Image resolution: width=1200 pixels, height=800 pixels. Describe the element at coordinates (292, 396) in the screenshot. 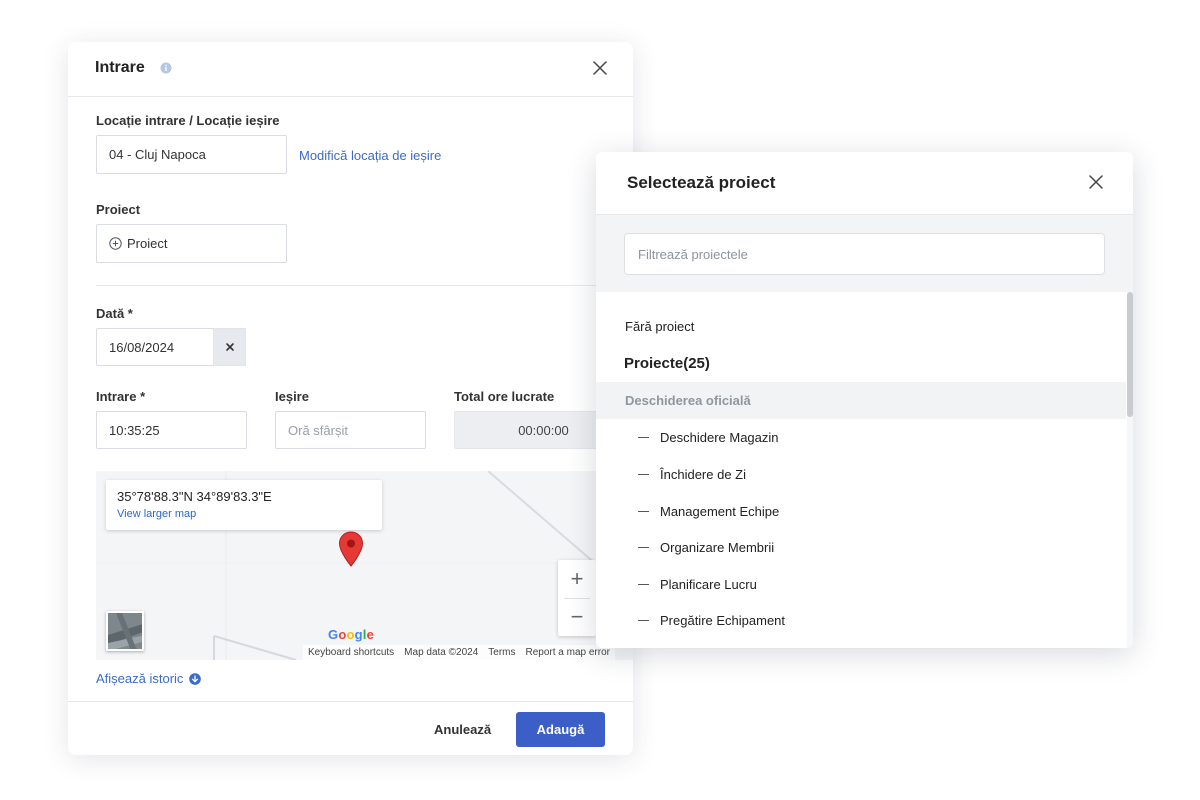

I see `time-out-label: Ieșire` at that location.